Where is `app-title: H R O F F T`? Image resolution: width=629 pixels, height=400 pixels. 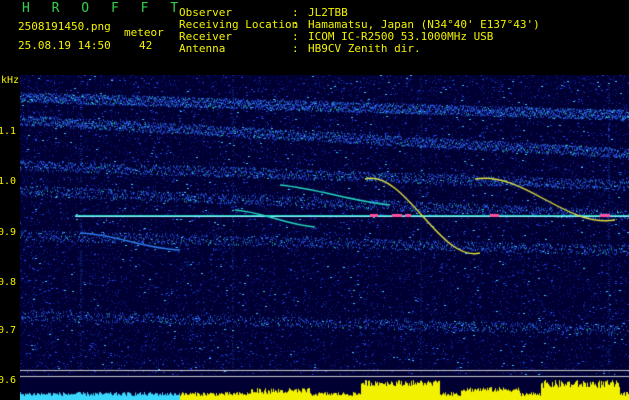 app-title: H R O F F T is located at coordinates (104, 8).